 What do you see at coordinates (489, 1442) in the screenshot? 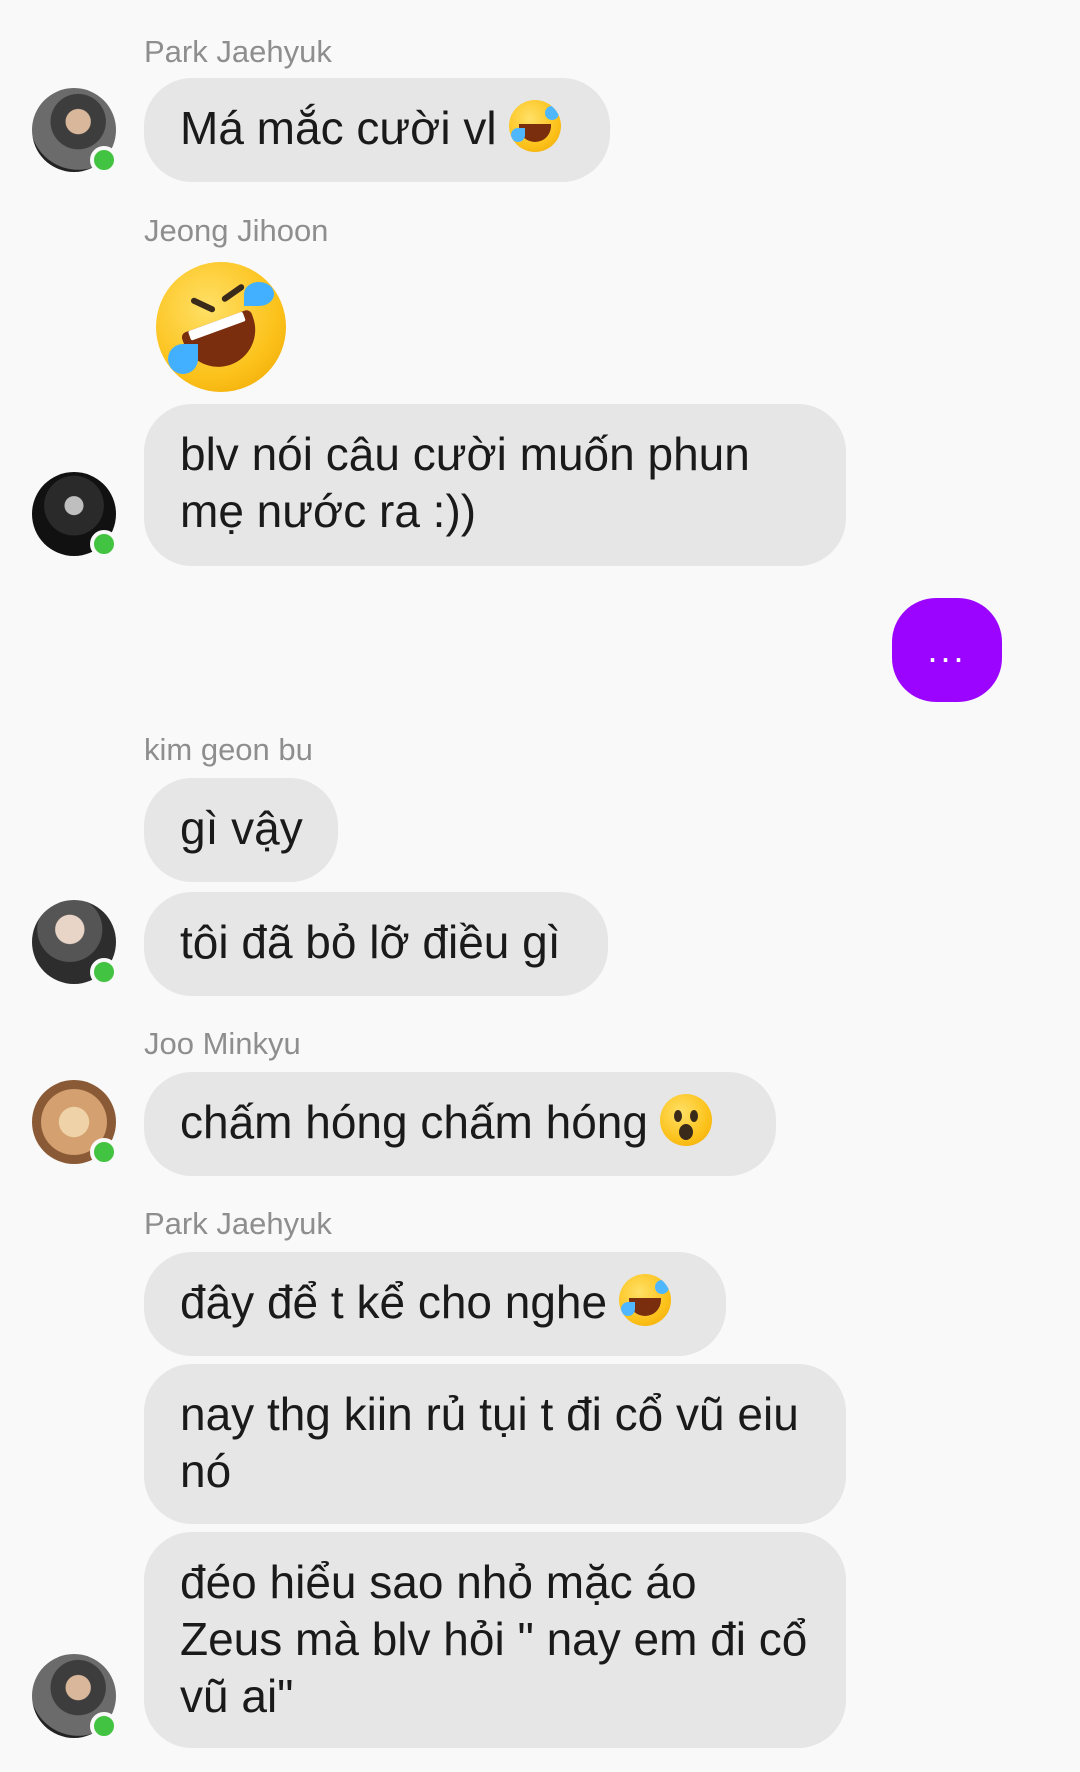
I see `message-text: nay thg kiin rủ tụi t đi cổ vũ eiu nó` at bounding box center [489, 1442].